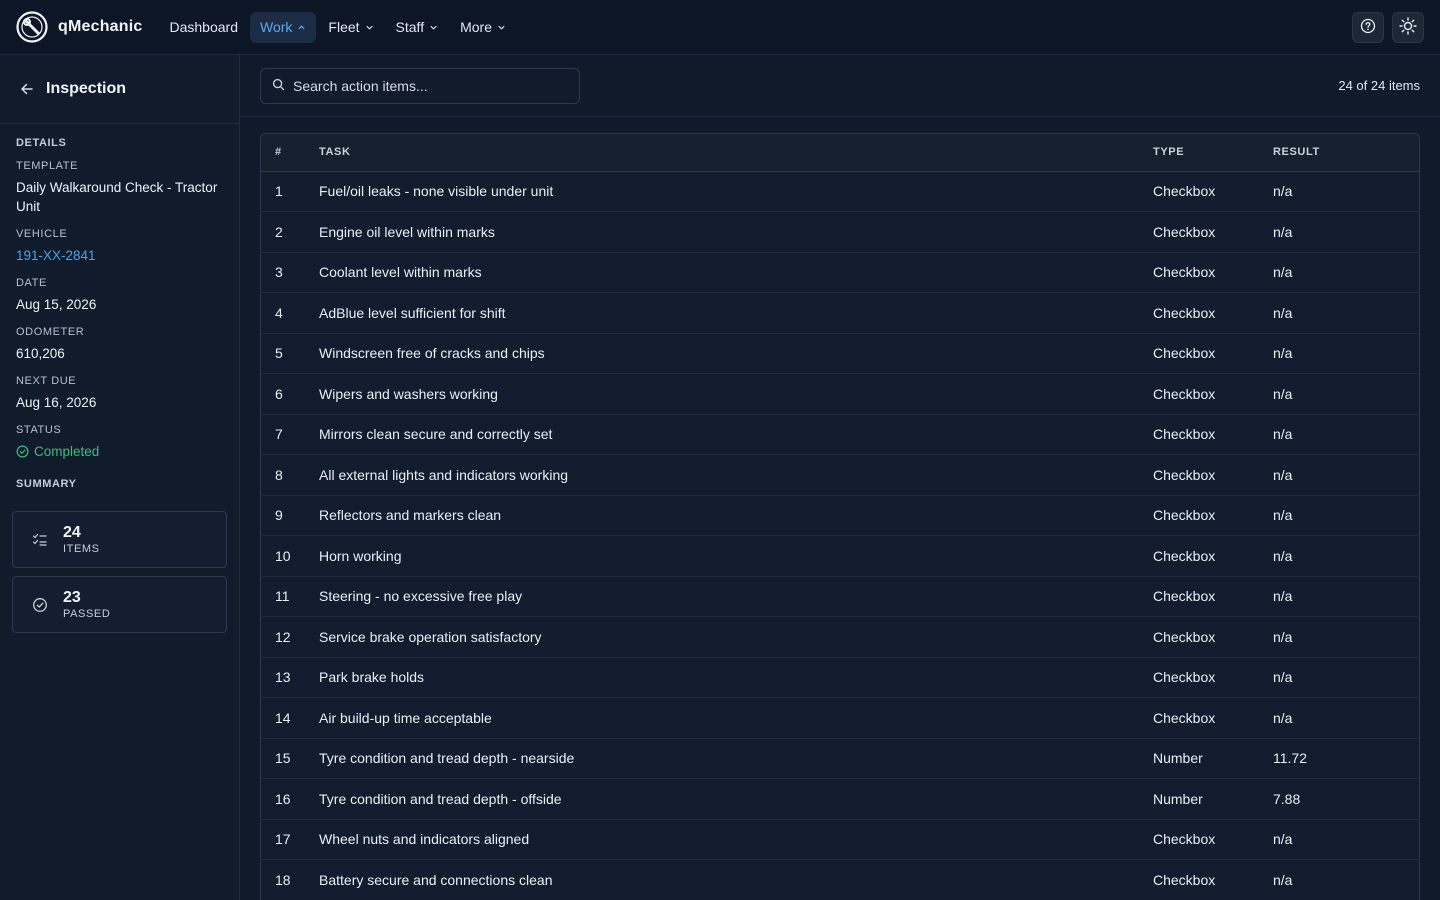  What do you see at coordinates (31, 283) in the screenshot?
I see `field-label: DATE` at bounding box center [31, 283].